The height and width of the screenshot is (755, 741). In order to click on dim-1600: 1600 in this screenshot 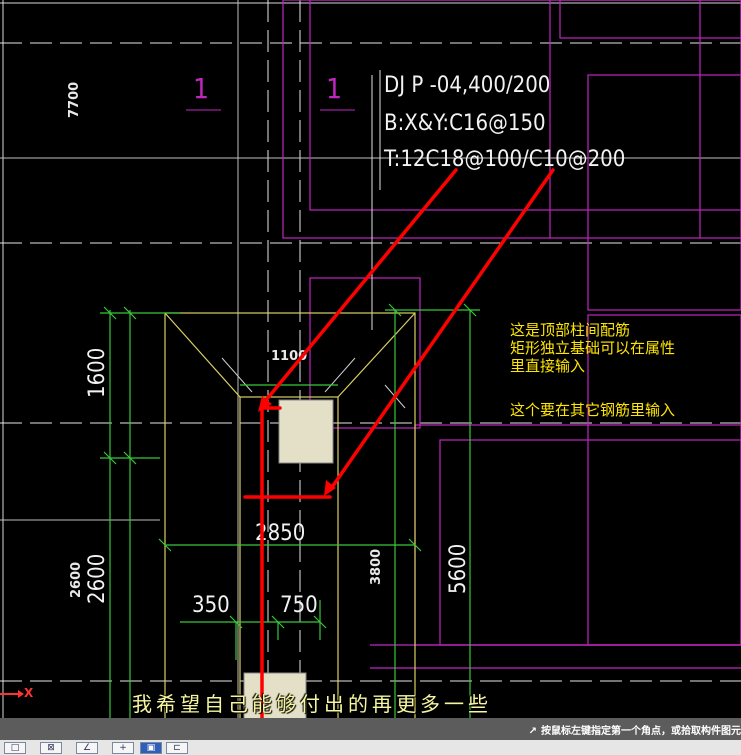, I will do `click(97, 373)`.